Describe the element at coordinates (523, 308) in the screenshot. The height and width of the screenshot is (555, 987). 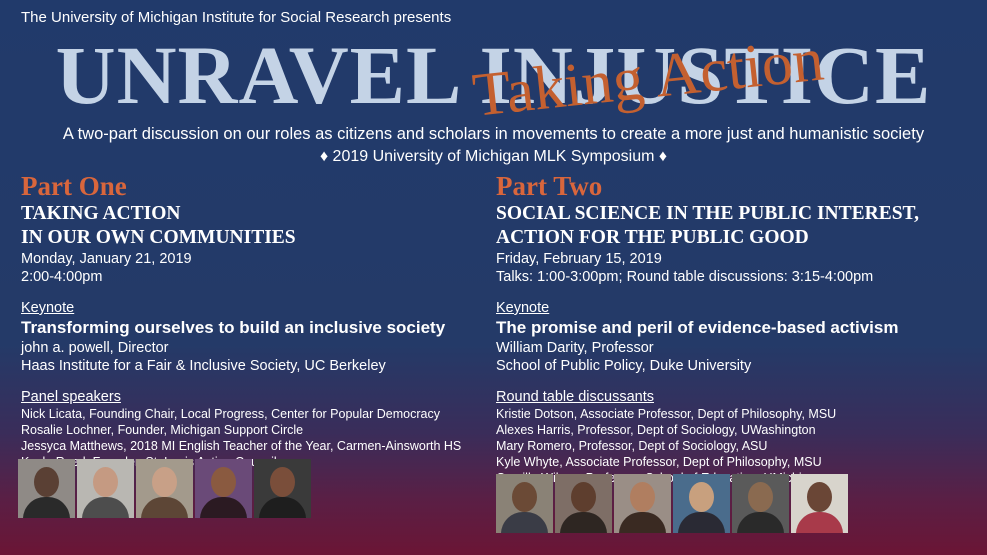
I see `part-two-keynote-label: Keynote` at that location.